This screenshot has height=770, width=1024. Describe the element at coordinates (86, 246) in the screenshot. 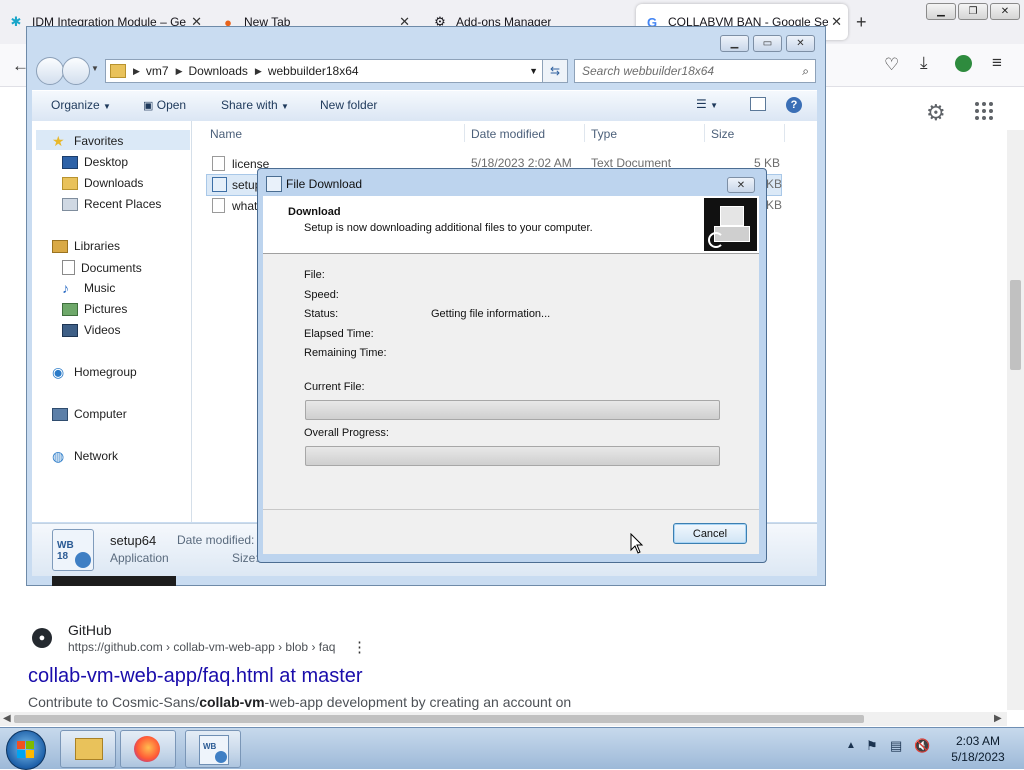

I see `nav-libraries: Libraries` at that location.